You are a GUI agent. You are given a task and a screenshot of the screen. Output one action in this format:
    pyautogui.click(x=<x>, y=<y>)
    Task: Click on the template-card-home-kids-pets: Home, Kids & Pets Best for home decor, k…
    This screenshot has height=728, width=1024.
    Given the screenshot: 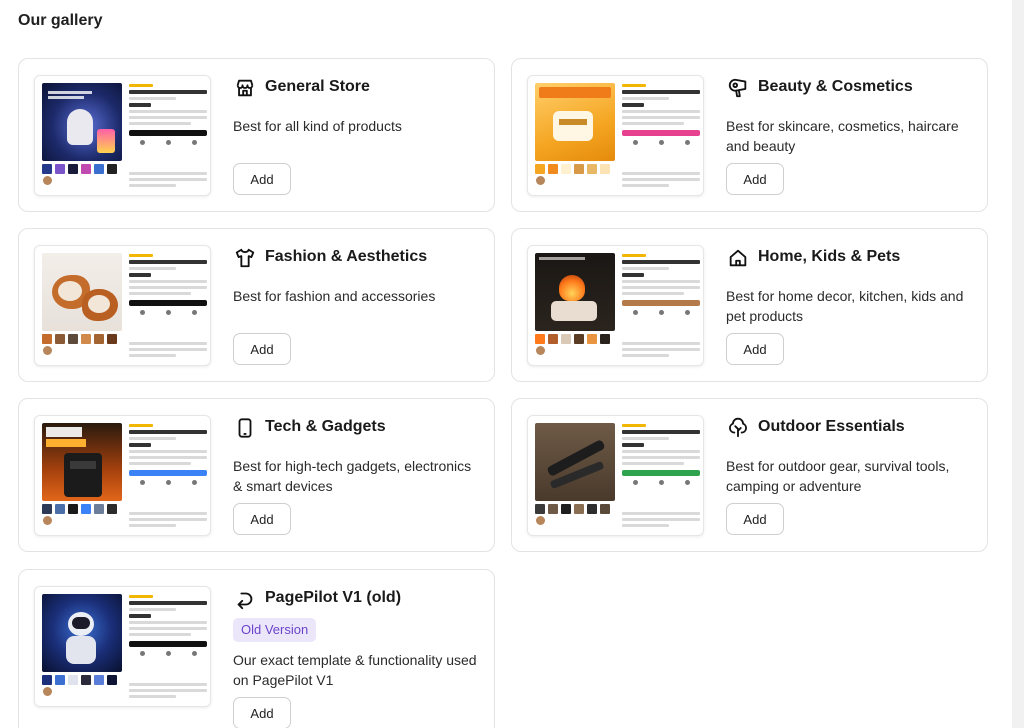 What is the action you would take?
    pyautogui.click(x=749, y=305)
    